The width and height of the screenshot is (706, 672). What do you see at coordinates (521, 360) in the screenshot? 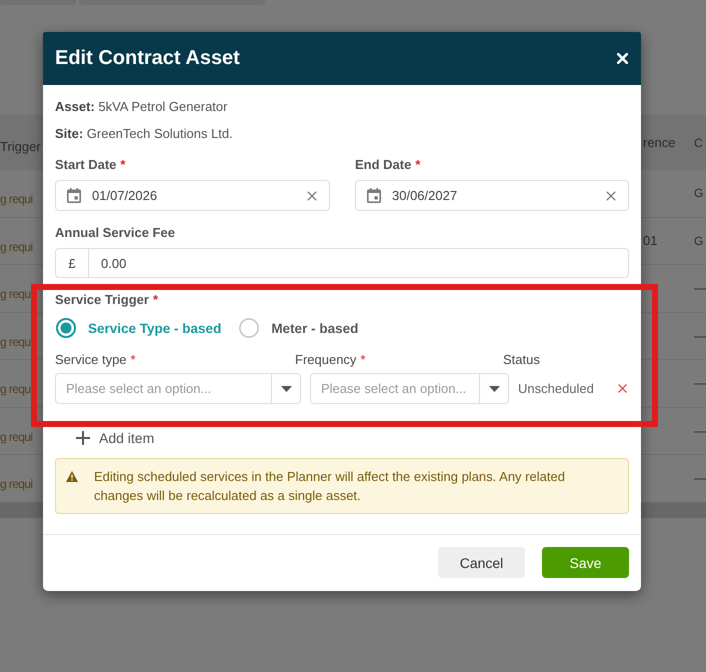
I see `column-label: Status` at bounding box center [521, 360].